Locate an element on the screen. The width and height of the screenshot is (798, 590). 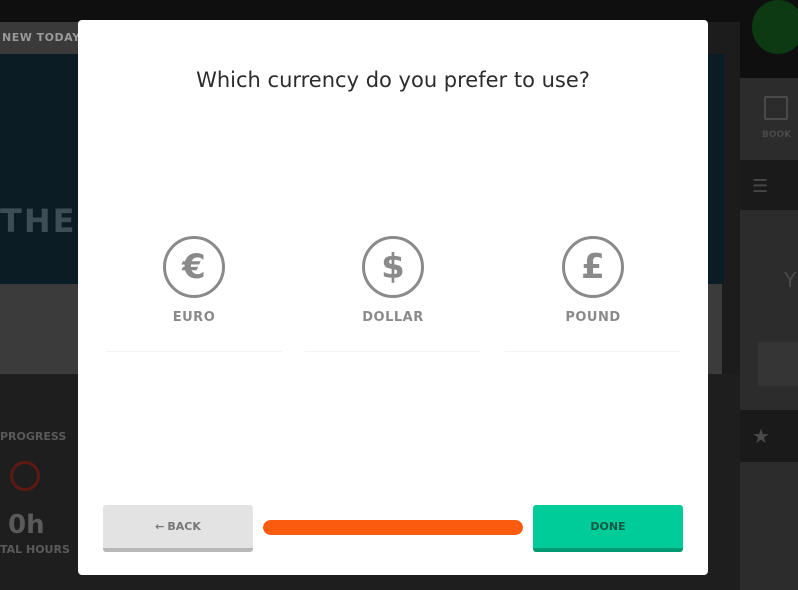
new-today-tag: NEW TODAY is located at coordinates (45, 38).